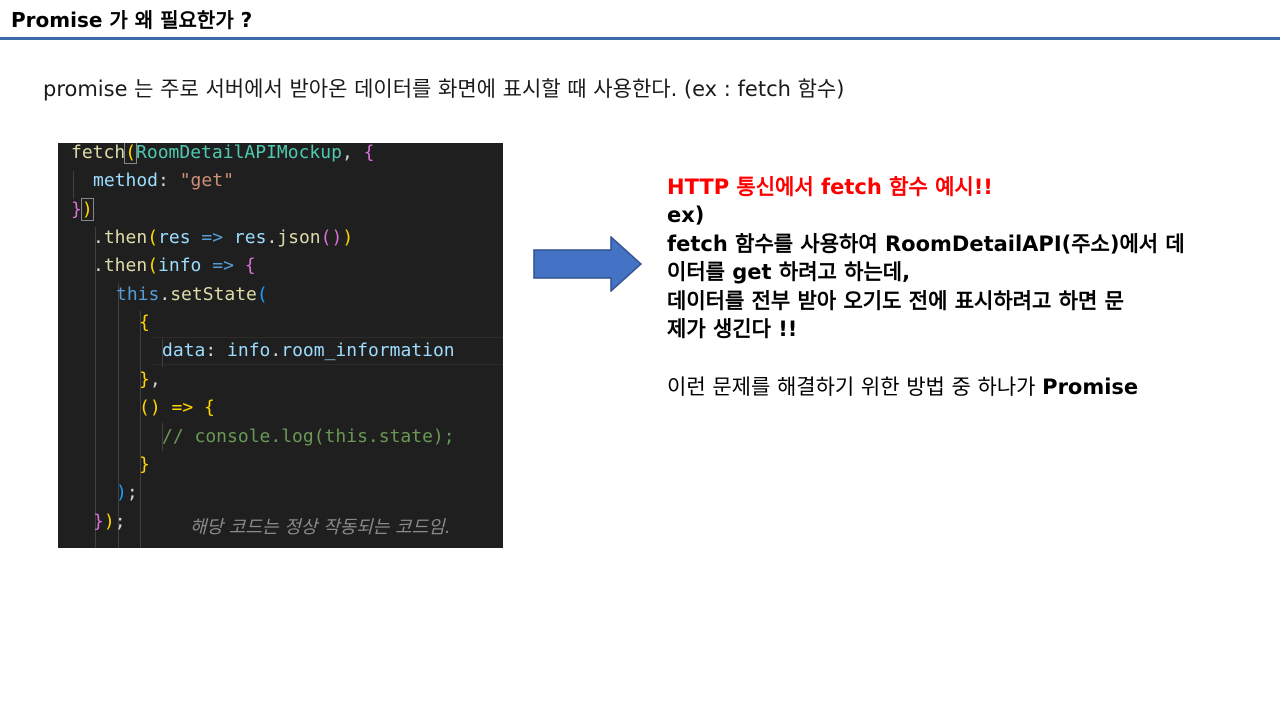 The height and width of the screenshot is (720, 1280). Describe the element at coordinates (903, 387) in the screenshot. I see `conclusion-text: 이런 문제를 해결하기 위한 방법 중 하나가 Promise` at that location.